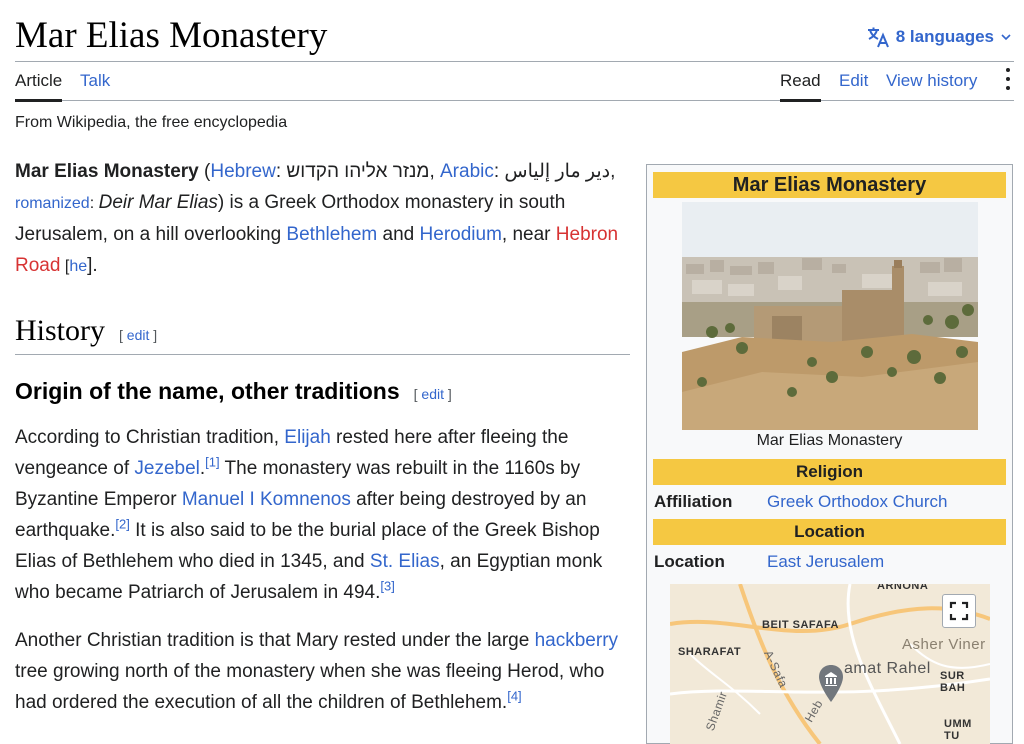  What do you see at coordinates (830, 316) in the screenshot?
I see `monastery-photo` at bounding box center [830, 316].